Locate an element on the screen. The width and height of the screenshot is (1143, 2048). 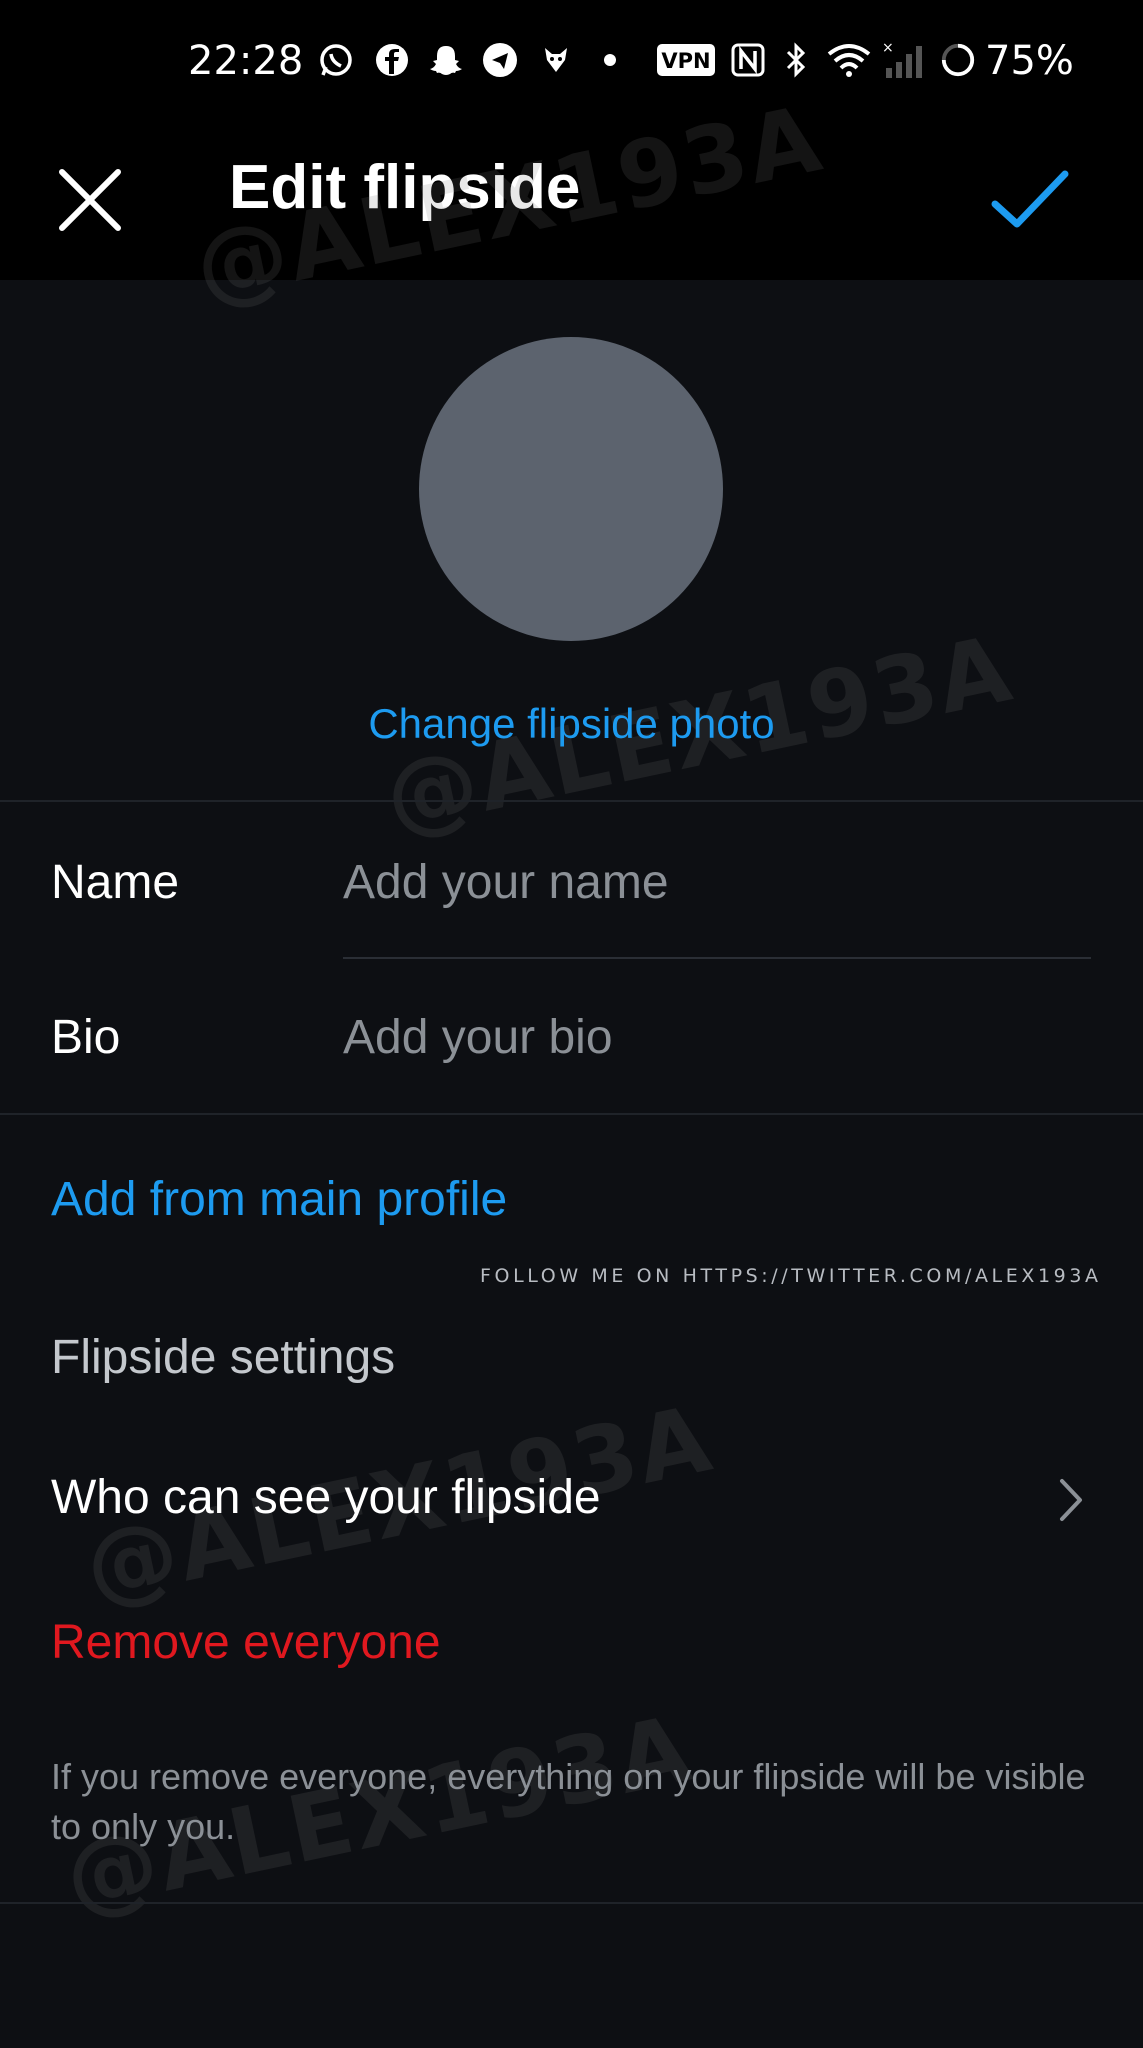
vpn-icon: VPN is located at coordinates (686, 60).